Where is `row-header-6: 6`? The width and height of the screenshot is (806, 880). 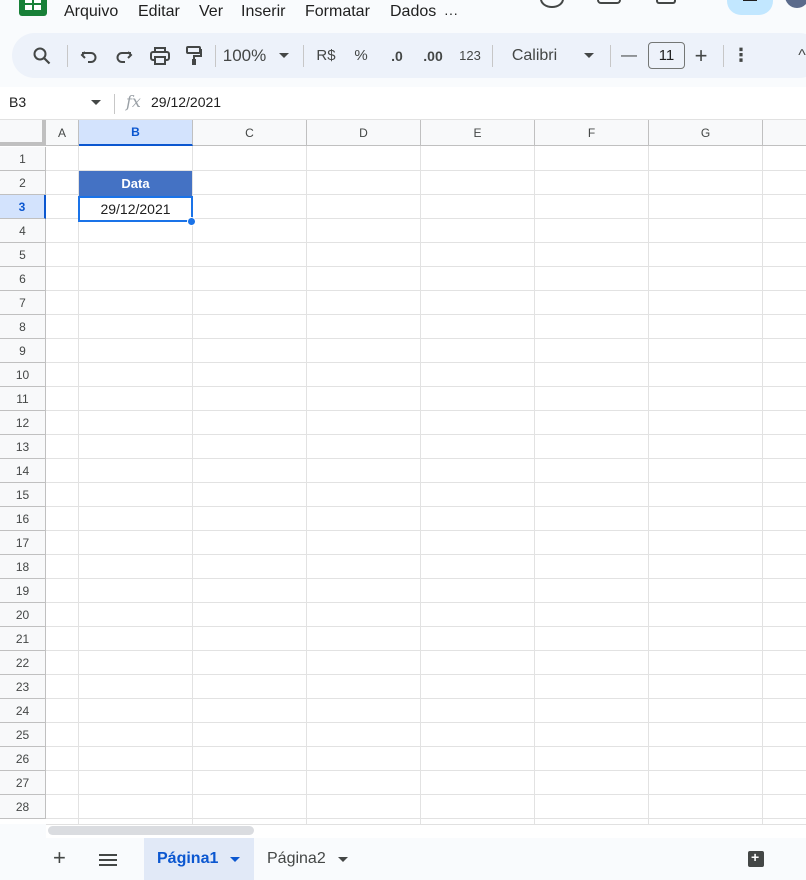
row-header-6: 6 is located at coordinates (23, 279).